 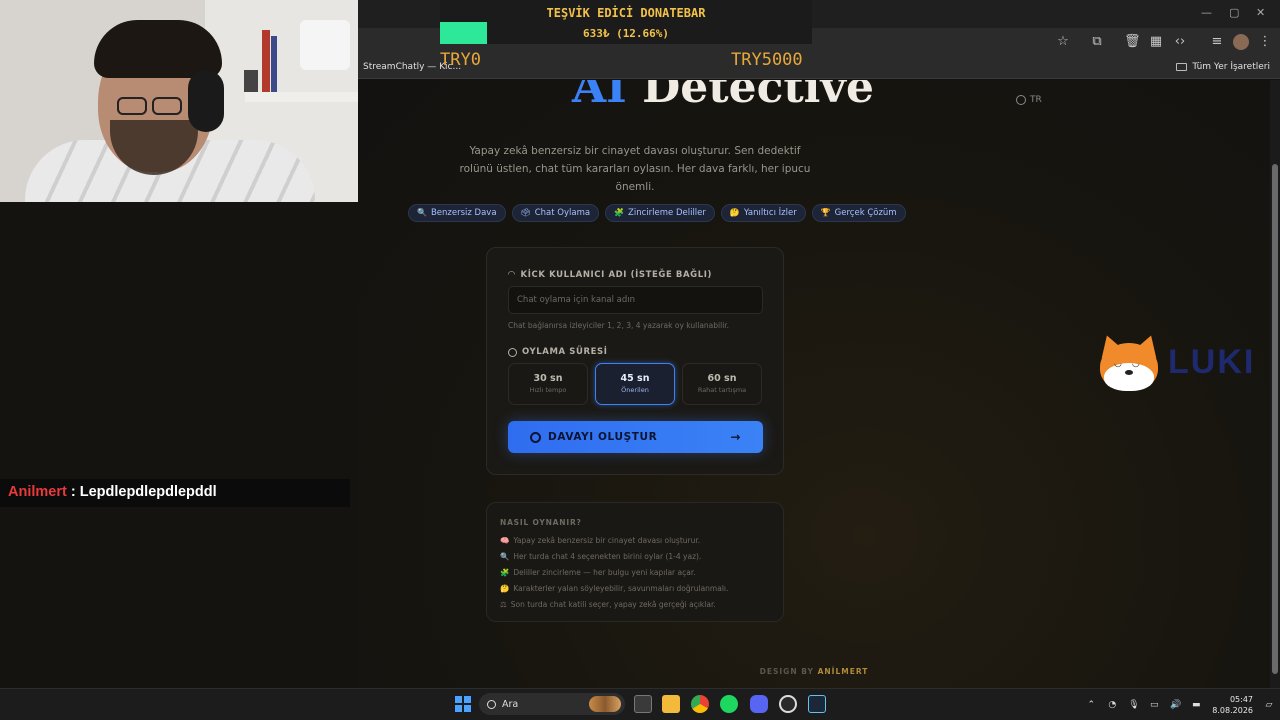 I want to click on file-explorer-icon, so click(x=671, y=704).